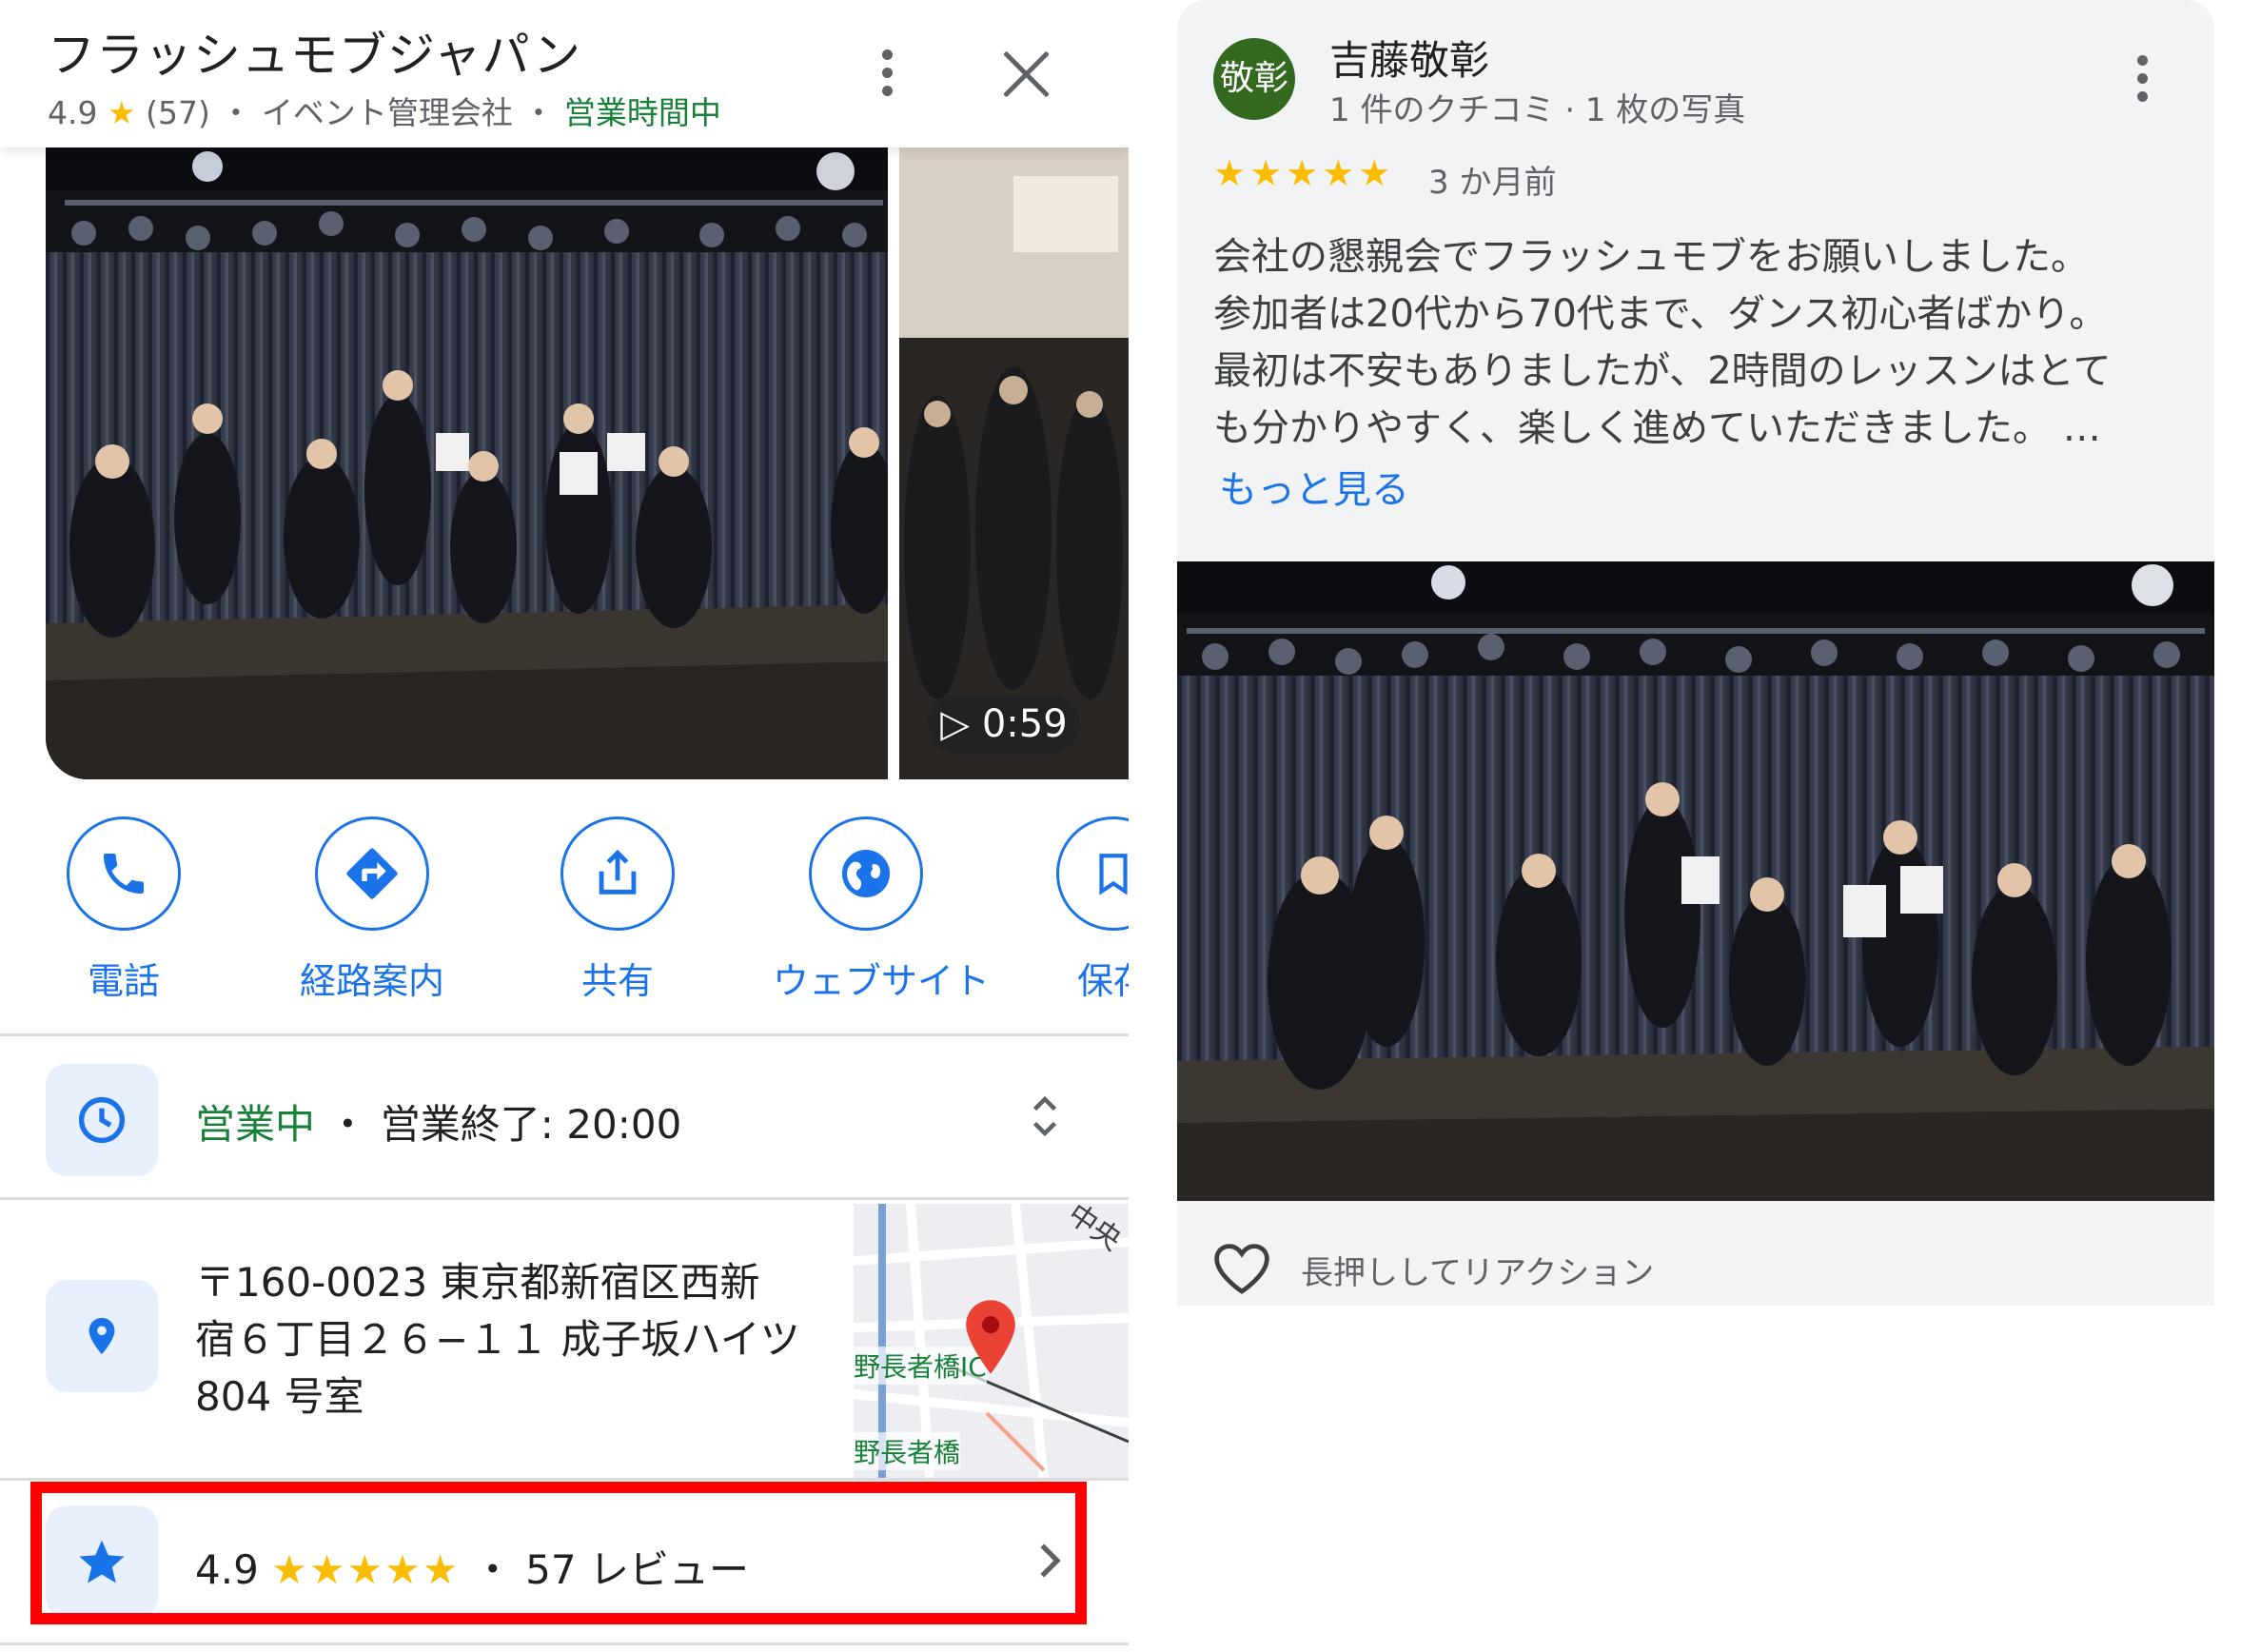  I want to click on directions-button: 経路案内, so click(372, 910).